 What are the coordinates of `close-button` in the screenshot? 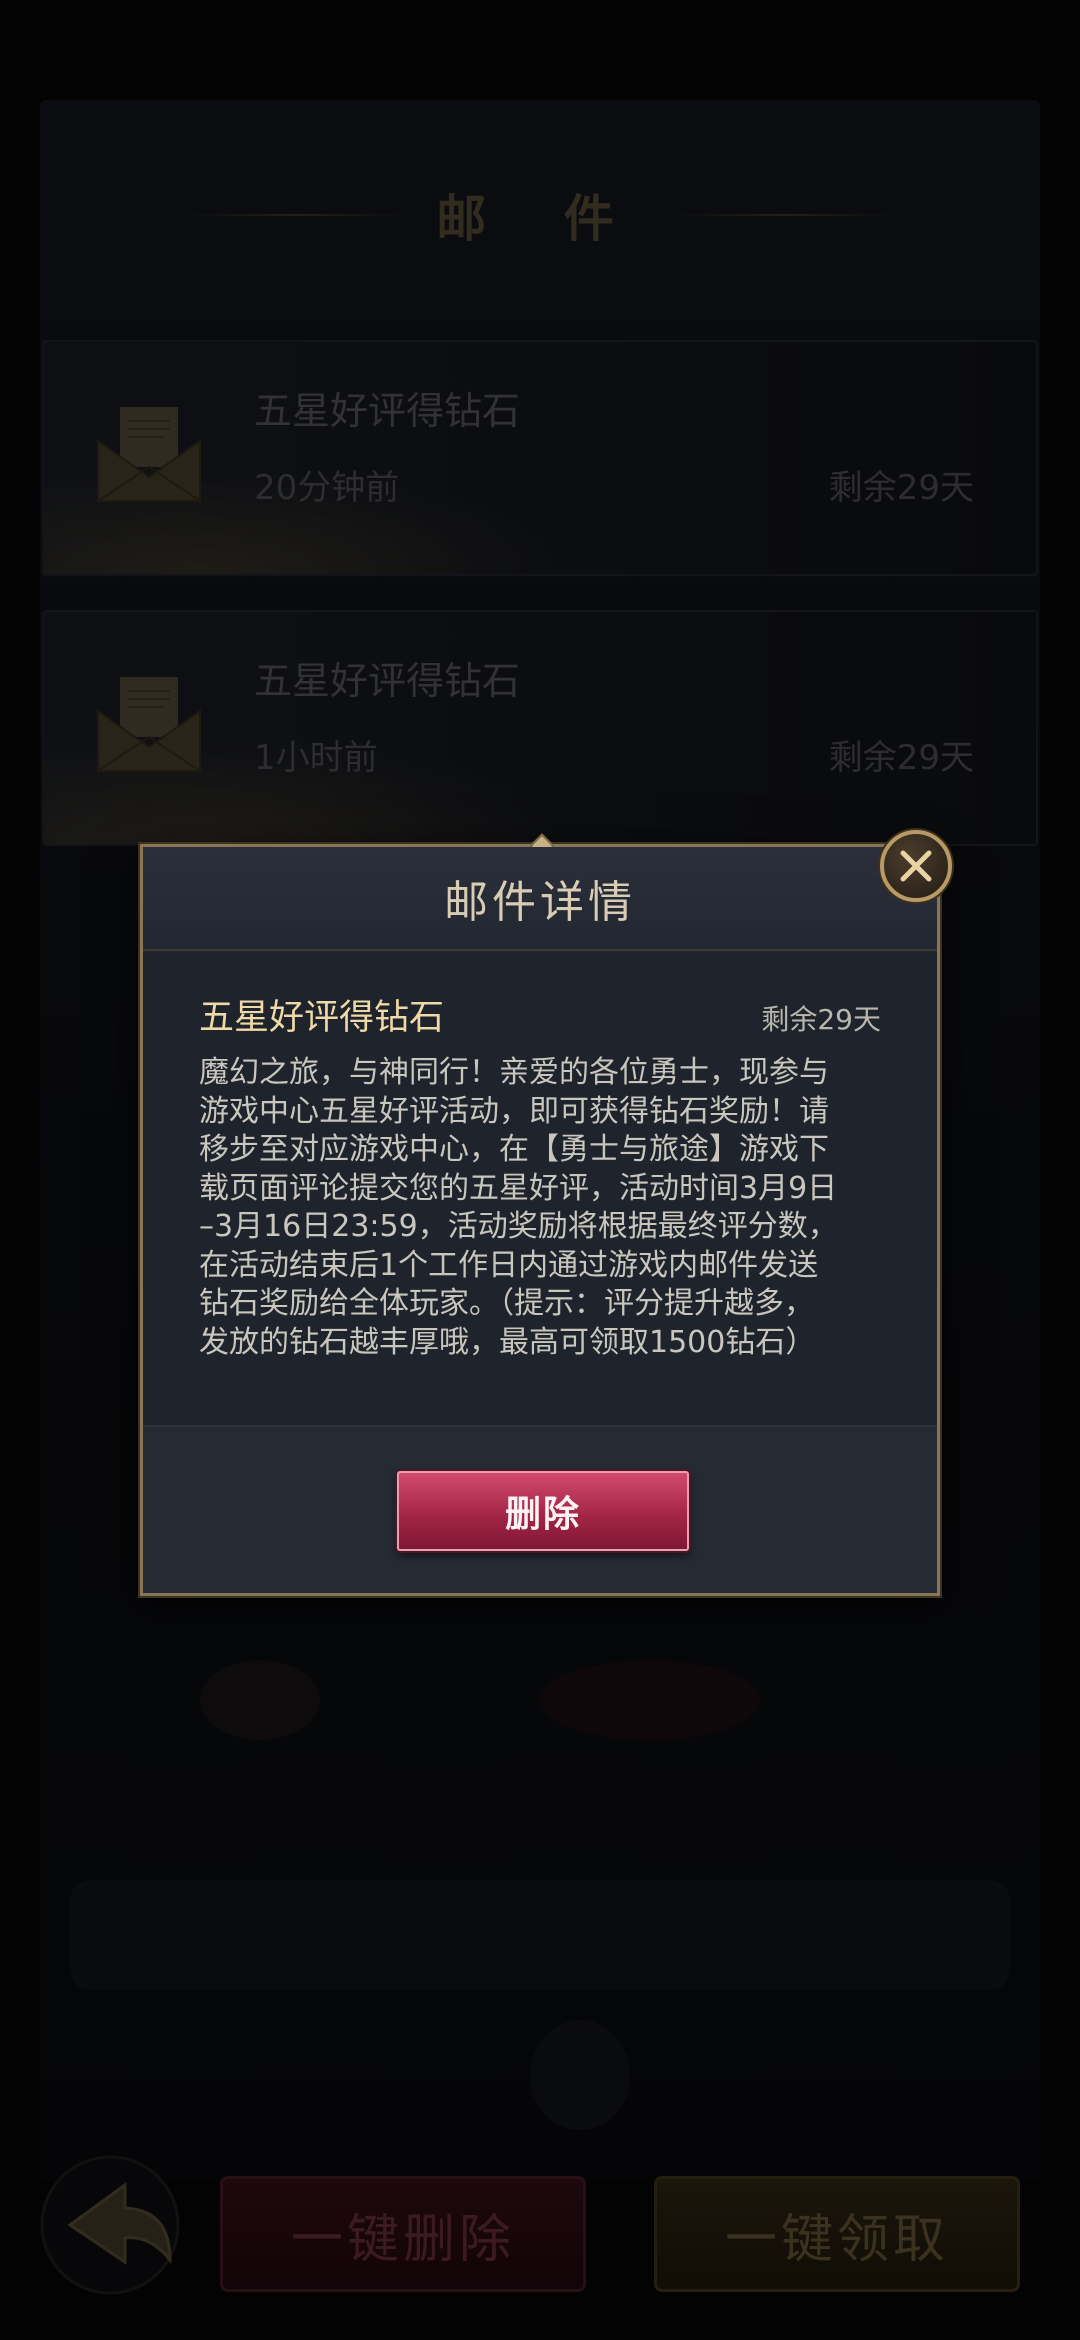 It's located at (916, 866).